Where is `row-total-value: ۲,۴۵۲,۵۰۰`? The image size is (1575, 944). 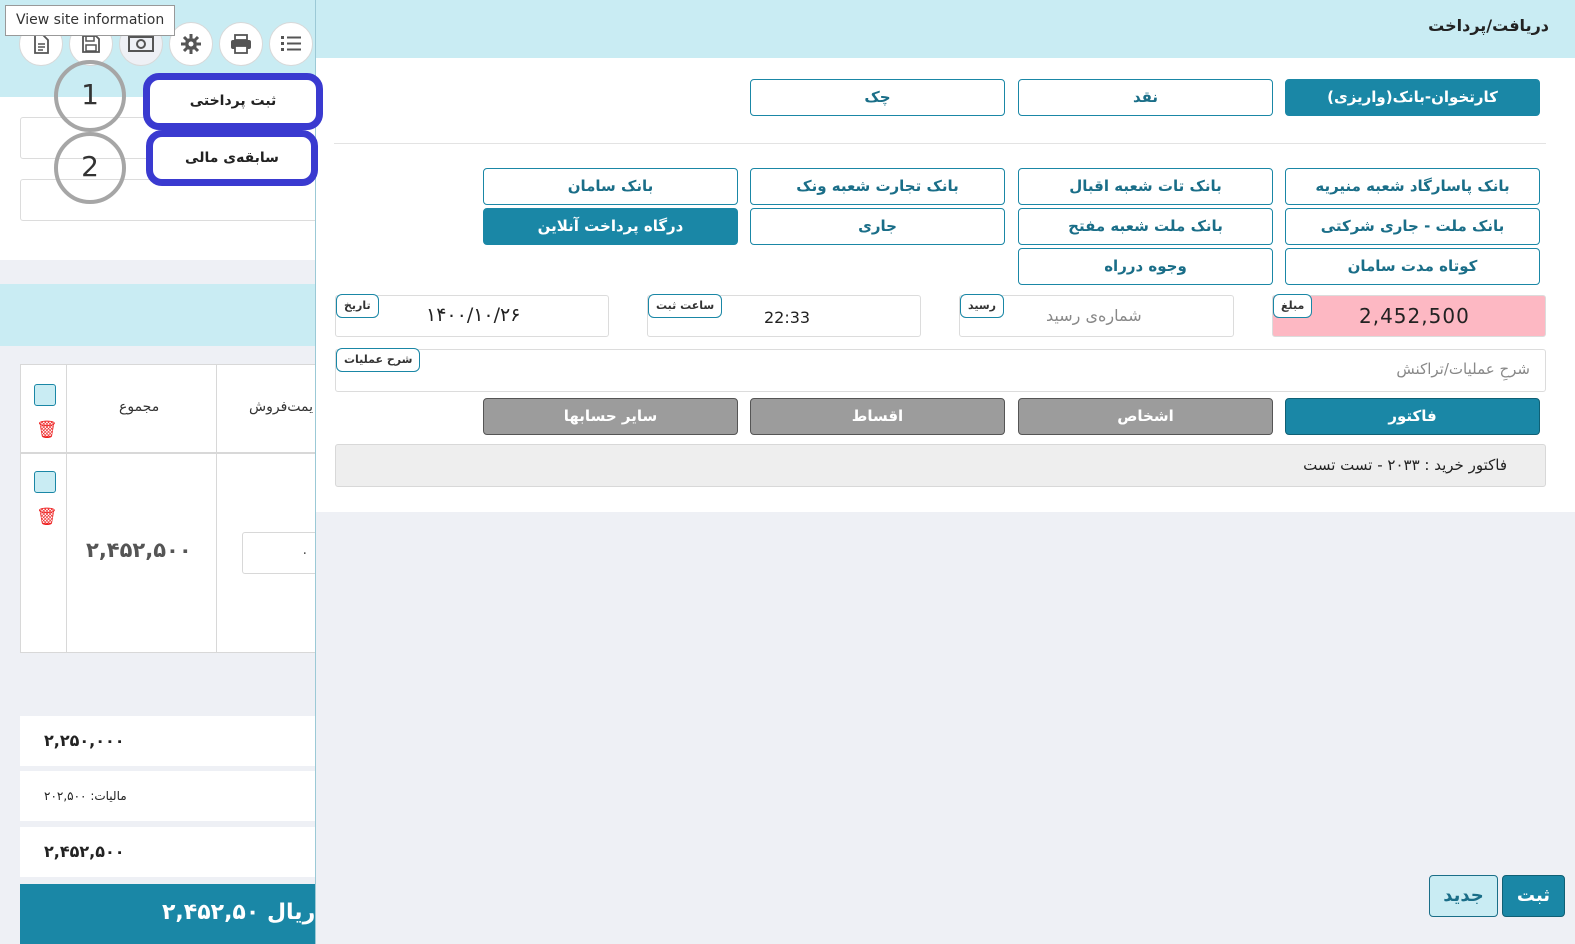 row-total-value: ۲,۴۵۲,۵۰۰ is located at coordinates (139, 550).